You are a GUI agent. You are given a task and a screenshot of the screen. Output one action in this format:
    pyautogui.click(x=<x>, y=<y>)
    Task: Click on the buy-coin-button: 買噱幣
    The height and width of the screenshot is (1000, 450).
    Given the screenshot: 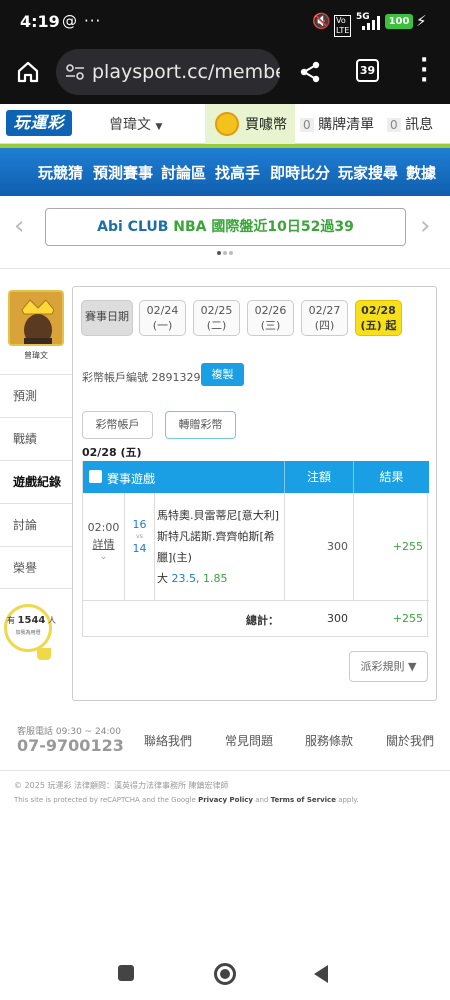 What is the action you would take?
    pyautogui.click(x=250, y=124)
    